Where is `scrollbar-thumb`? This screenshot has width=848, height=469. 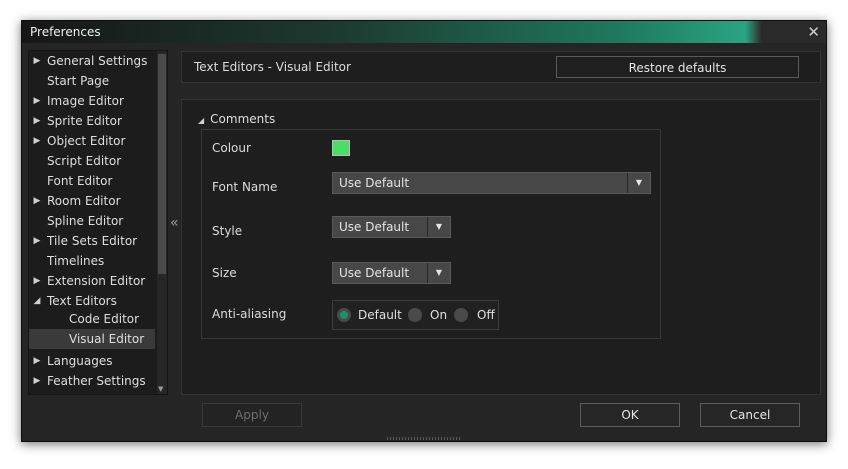 scrollbar-thumb is located at coordinates (162, 164).